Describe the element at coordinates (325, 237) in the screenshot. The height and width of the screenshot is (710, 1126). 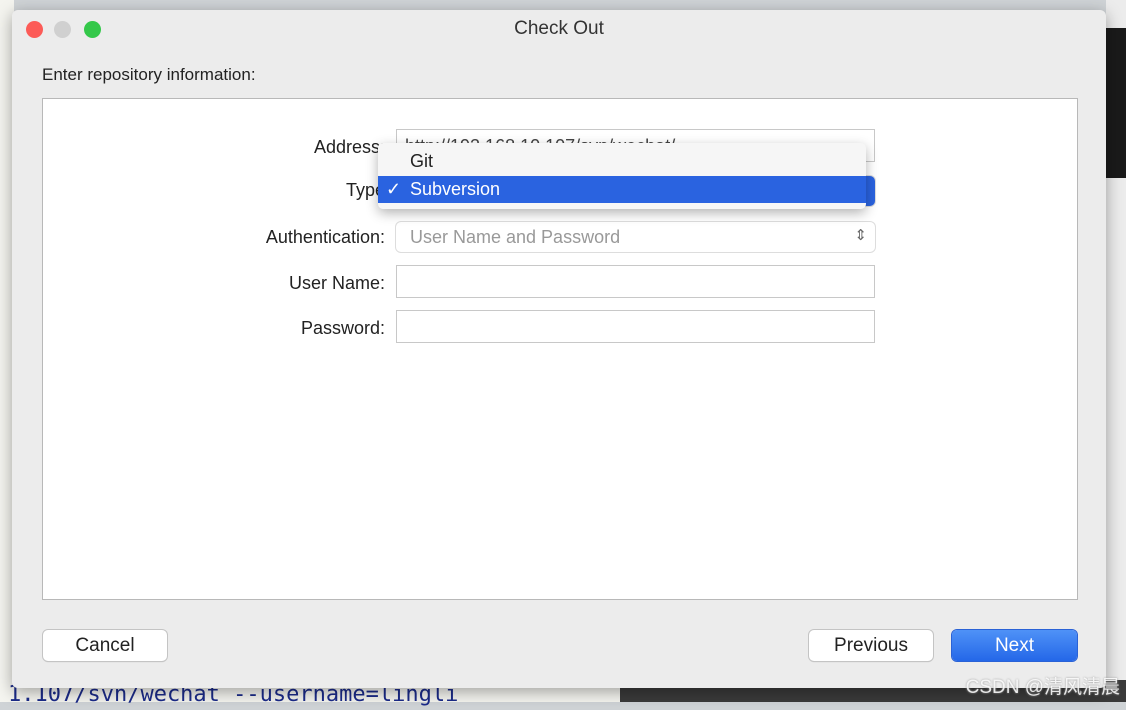
I see `authentication-label: Authentication:` at that location.